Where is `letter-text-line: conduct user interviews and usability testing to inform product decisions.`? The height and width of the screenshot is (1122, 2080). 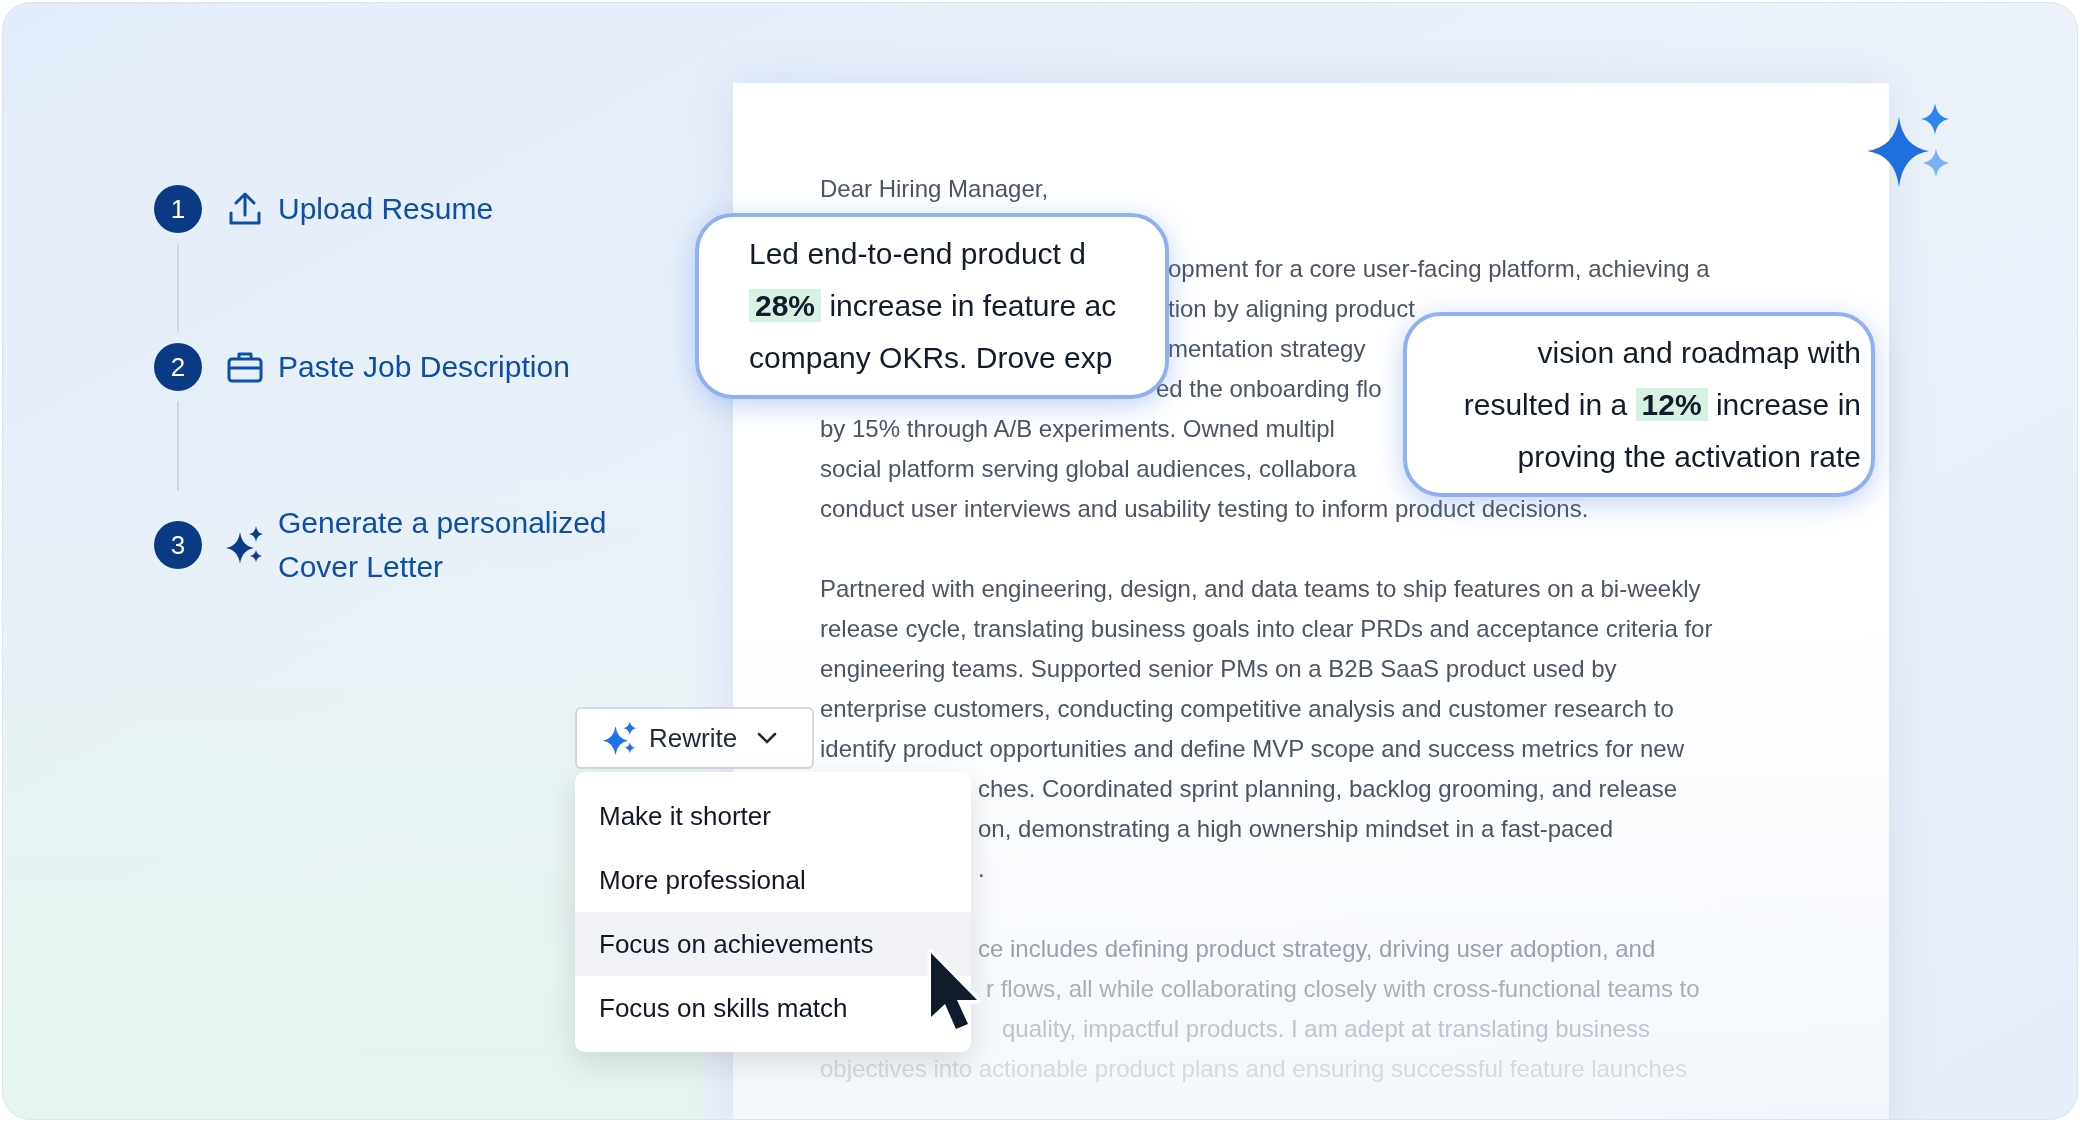 letter-text-line: conduct user interviews and usability testing to inform product decisions. is located at coordinates (1204, 508).